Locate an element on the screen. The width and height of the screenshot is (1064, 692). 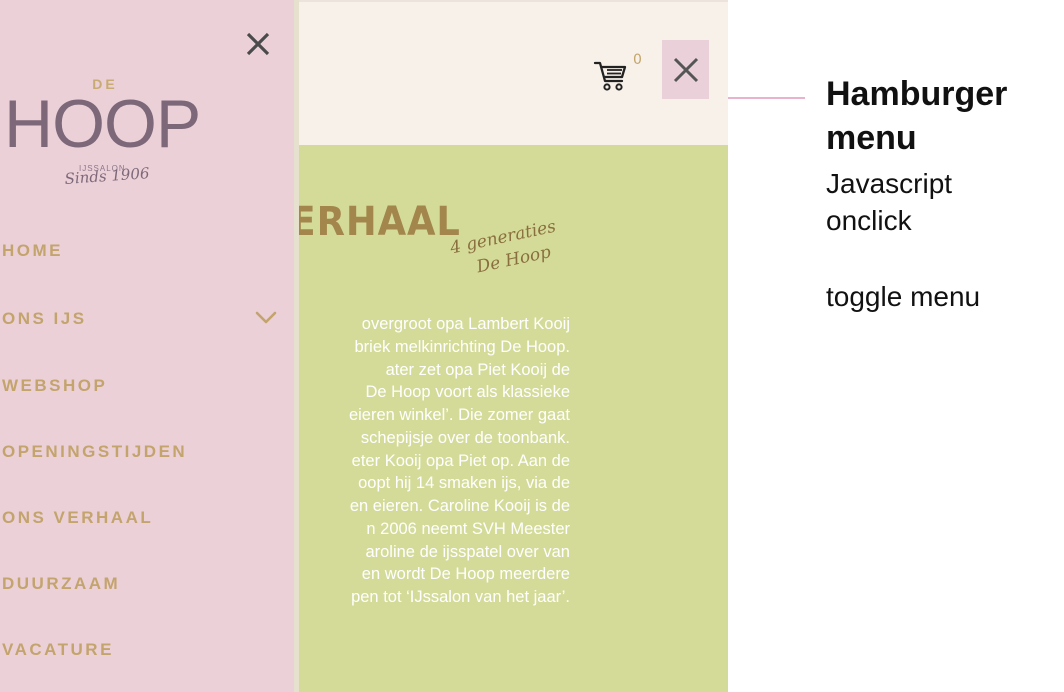
story-line: en wordt De Hoop meerdere is located at coordinates (465, 574).